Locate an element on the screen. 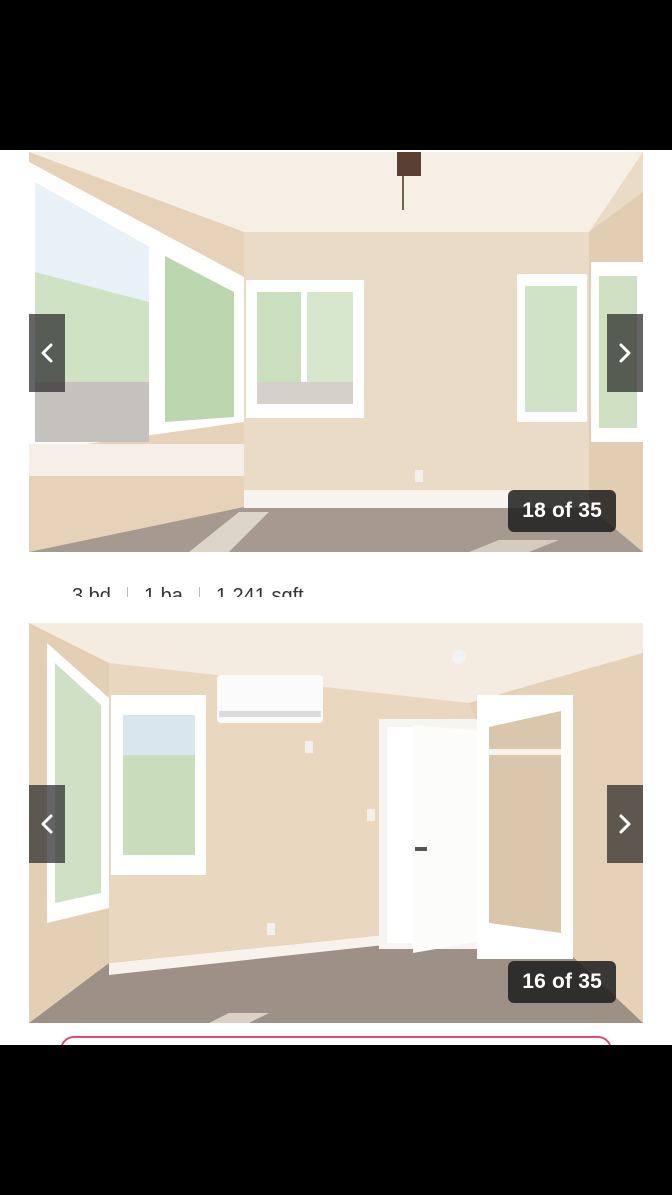 Image resolution: width=672 pixels, height=1195 pixels. square-footage: 1,241 sqft is located at coordinates (259, 591).